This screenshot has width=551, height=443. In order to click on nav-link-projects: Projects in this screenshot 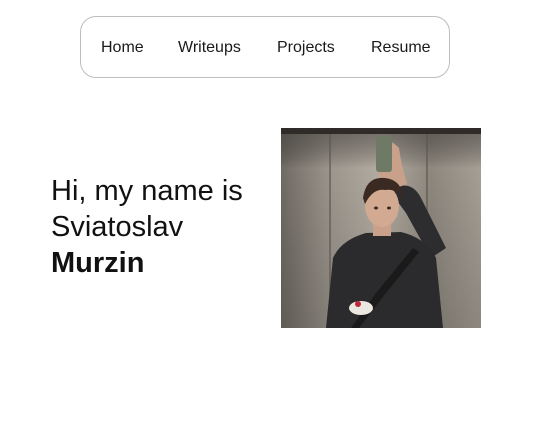, I will do `click(306, 48)`.